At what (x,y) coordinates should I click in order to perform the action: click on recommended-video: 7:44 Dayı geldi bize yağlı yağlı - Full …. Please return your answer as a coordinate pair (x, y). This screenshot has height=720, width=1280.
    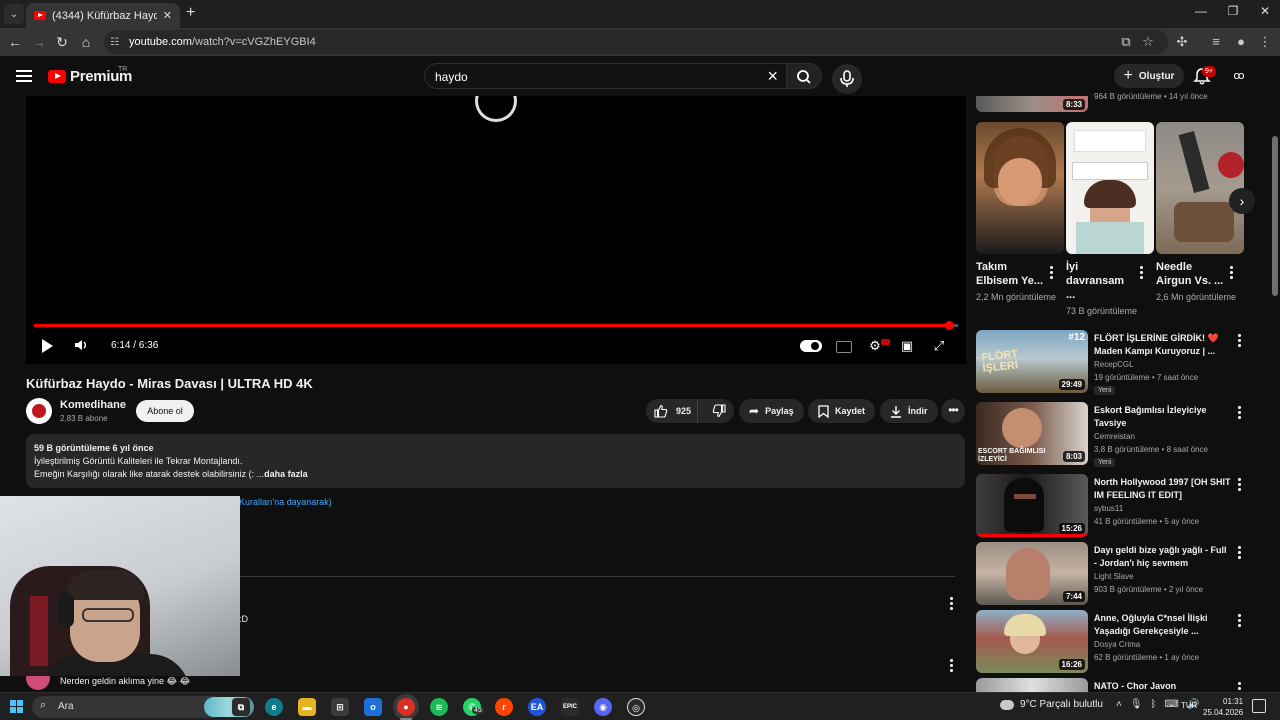
    Looking at the image, I should click on (1121, 574).